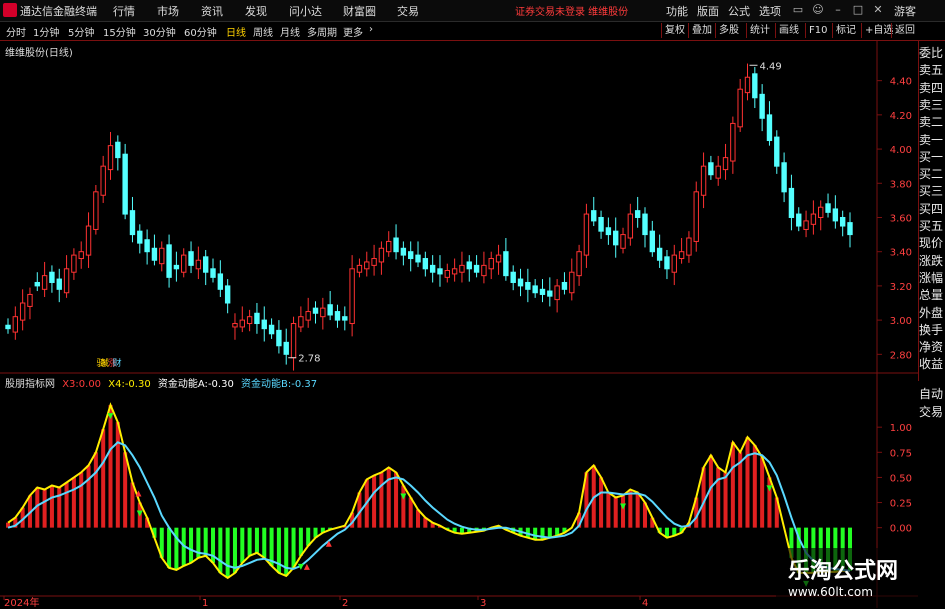 Image resolution: width=945 pixels, height=609 pixels. What do you see at coordinates (931, 346) in the screenshot?
I see `side-panel-item-17: 净资` at bounding box center [931, 346].